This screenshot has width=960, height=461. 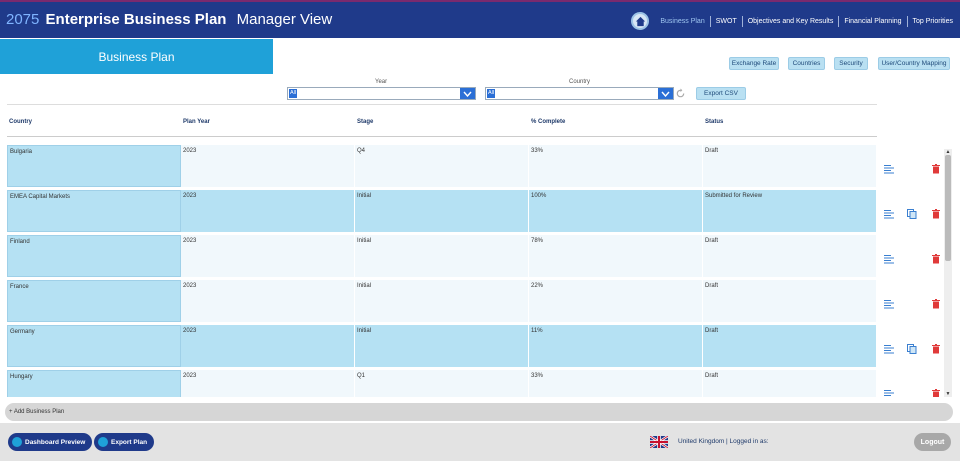 I want to click on export-plan-button: Export Plan, so click(x=124, y=442).